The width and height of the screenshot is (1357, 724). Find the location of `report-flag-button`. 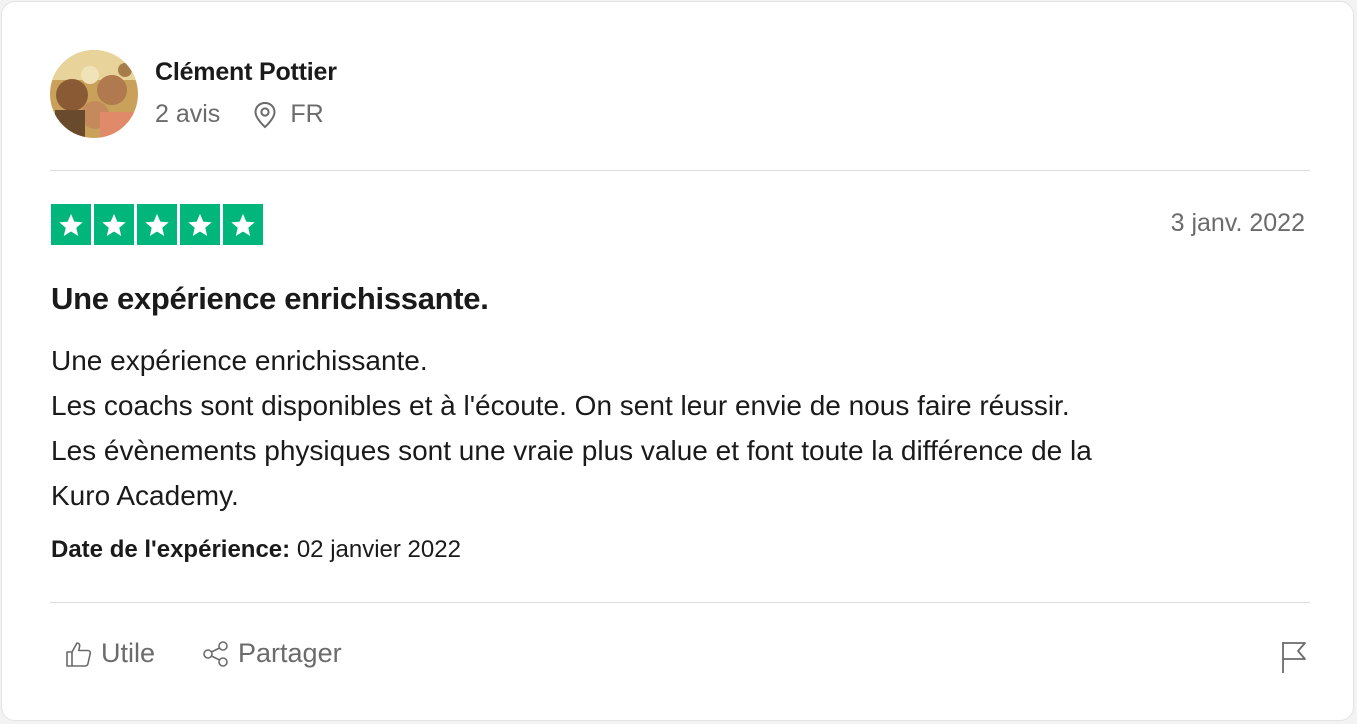

report-flag-button is located at coordinates (1294, 659).